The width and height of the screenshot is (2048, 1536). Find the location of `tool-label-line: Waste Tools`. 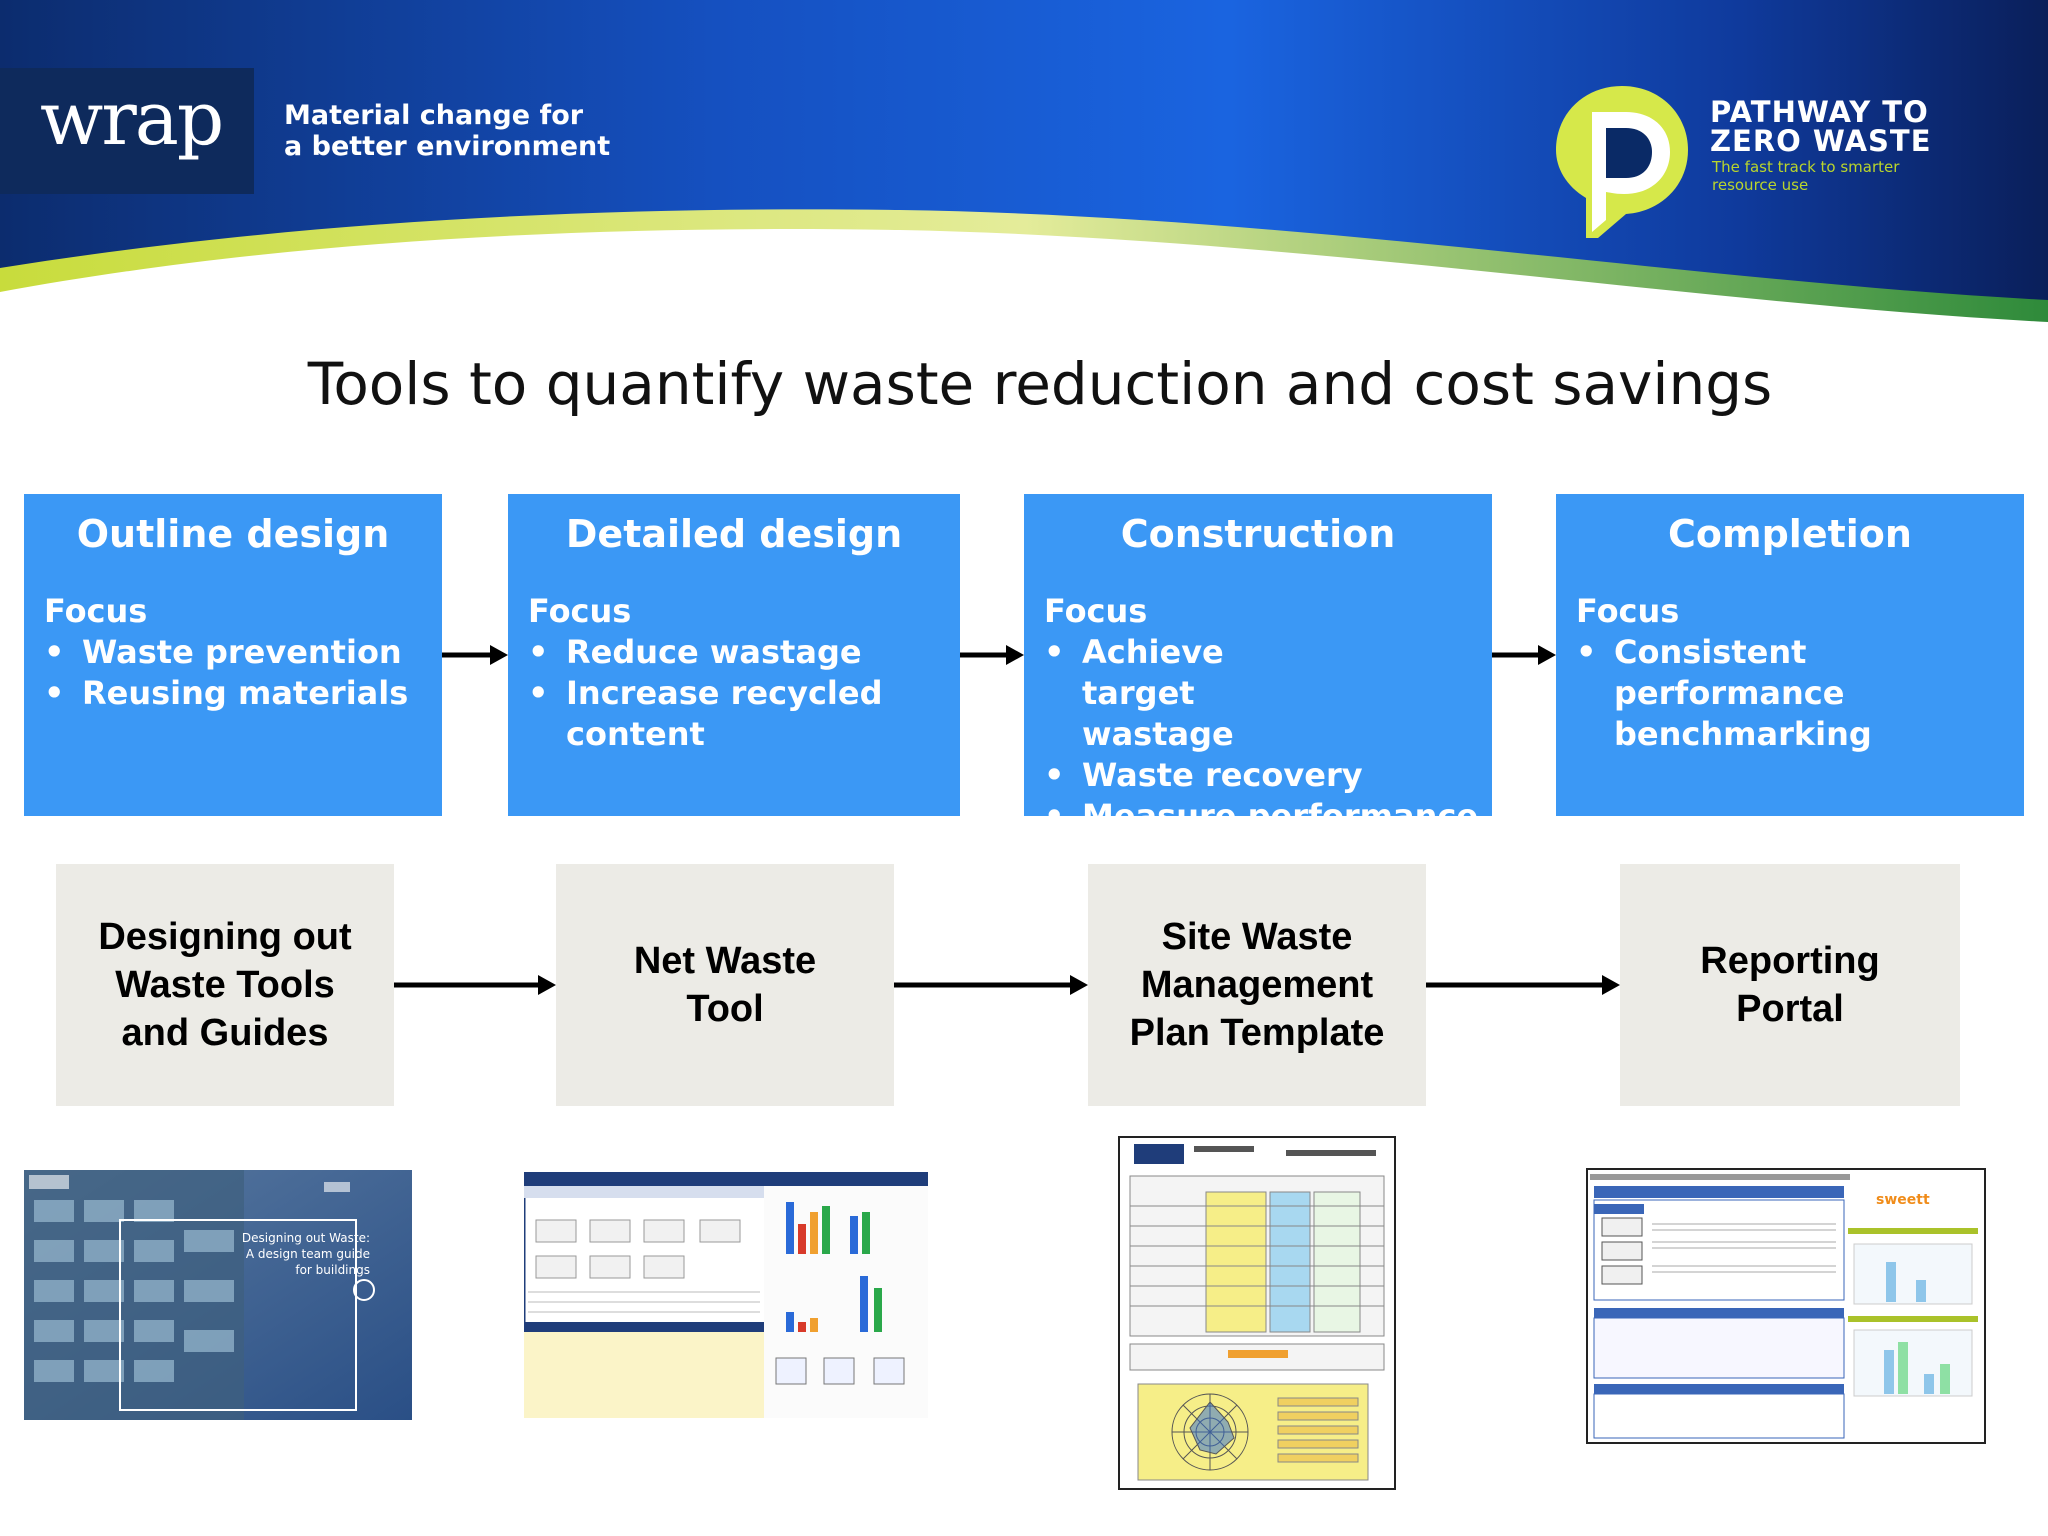

tool-label-line: Waste Tools is located at coordinates (225, 985).